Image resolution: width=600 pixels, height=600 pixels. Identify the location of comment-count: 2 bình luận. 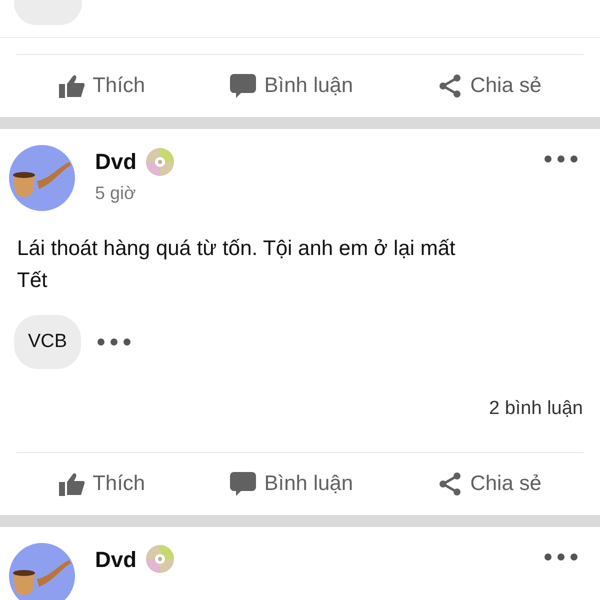
(535, 409).